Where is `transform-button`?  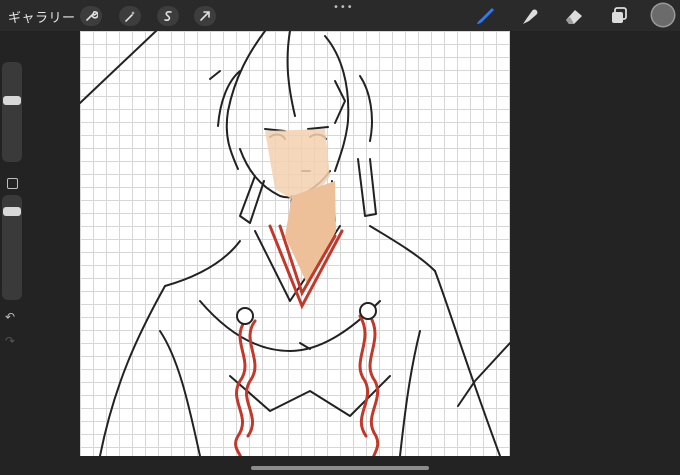
transform-button is located at coordinates (205, 16).